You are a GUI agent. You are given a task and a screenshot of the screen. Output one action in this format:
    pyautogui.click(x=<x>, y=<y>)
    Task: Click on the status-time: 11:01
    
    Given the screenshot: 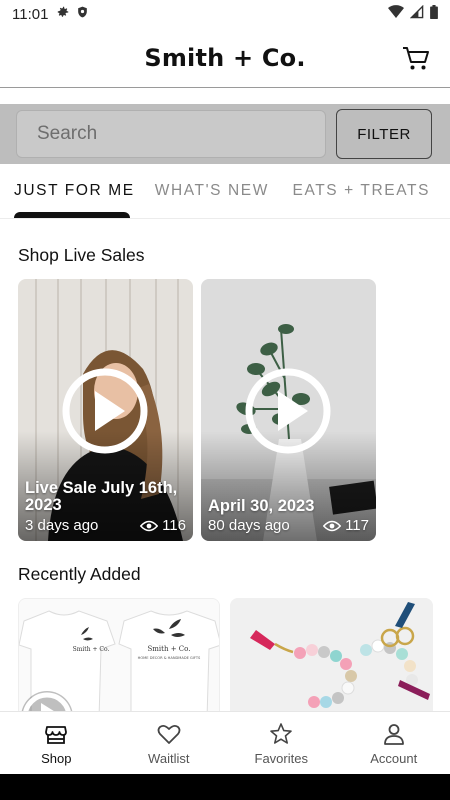 What is the action you would take?
    pyautogui.click(x=30, y=14)
    